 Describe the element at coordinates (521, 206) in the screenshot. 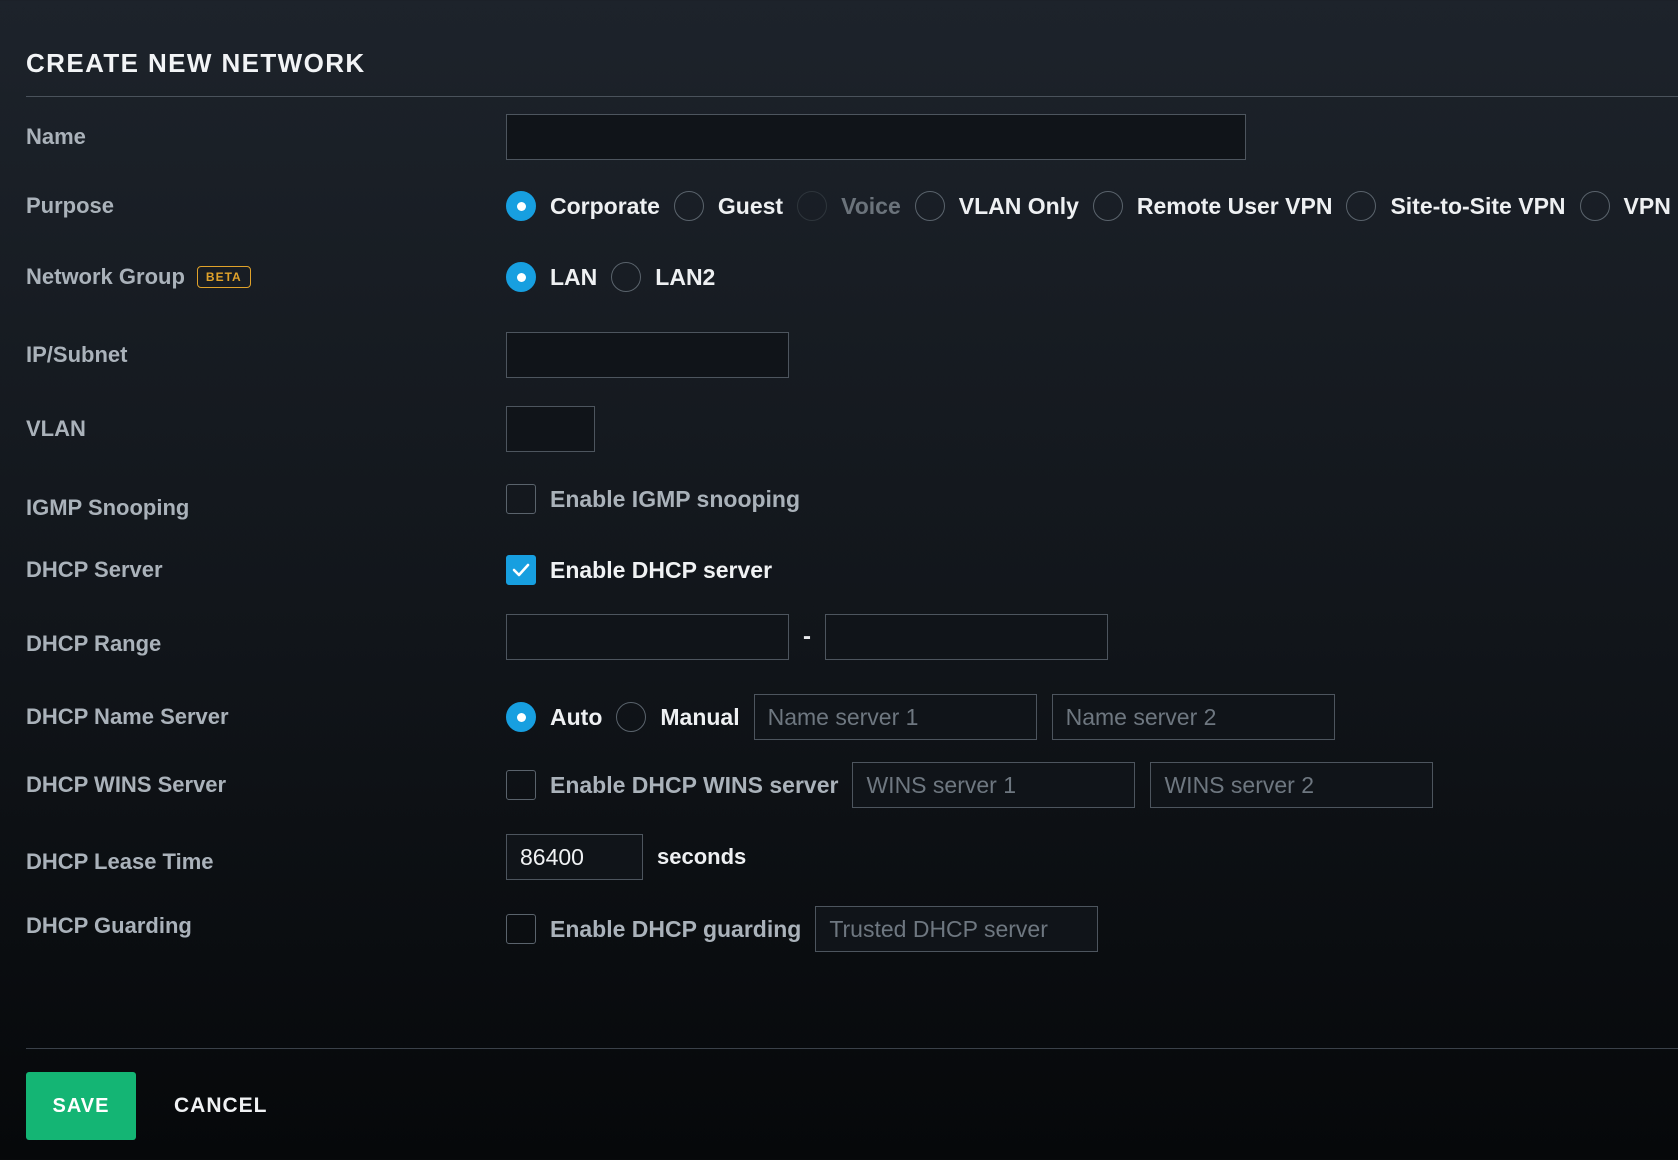

I see `purpose-corporate-radio` at that location.